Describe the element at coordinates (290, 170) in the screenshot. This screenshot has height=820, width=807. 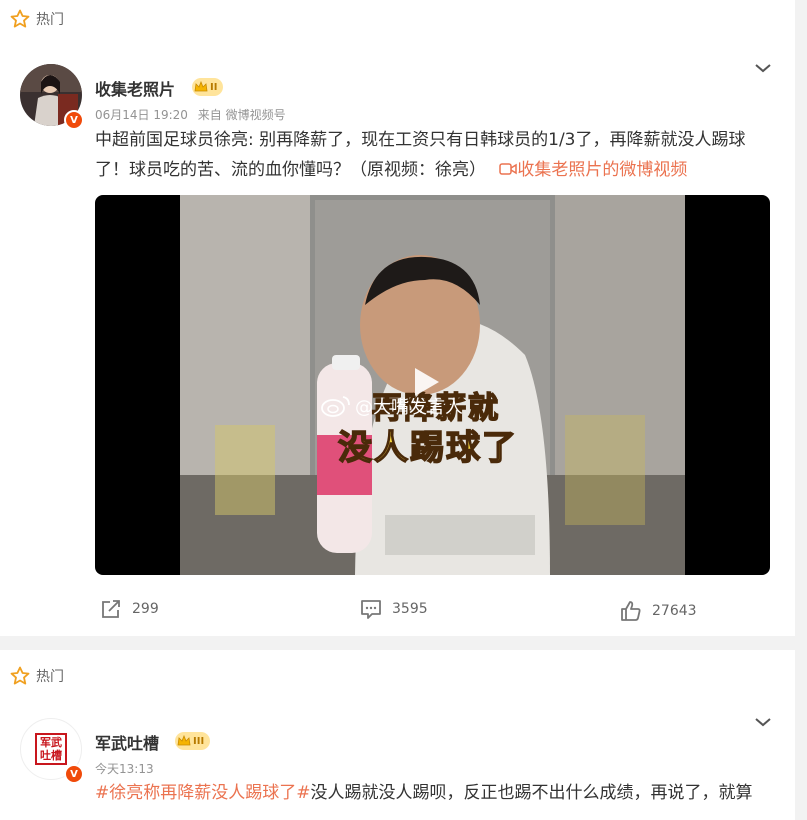
I see `post-text-line2-body: 了！球员吃的苦、流的血你懂吗？（原视频：徐亮）` at that location.